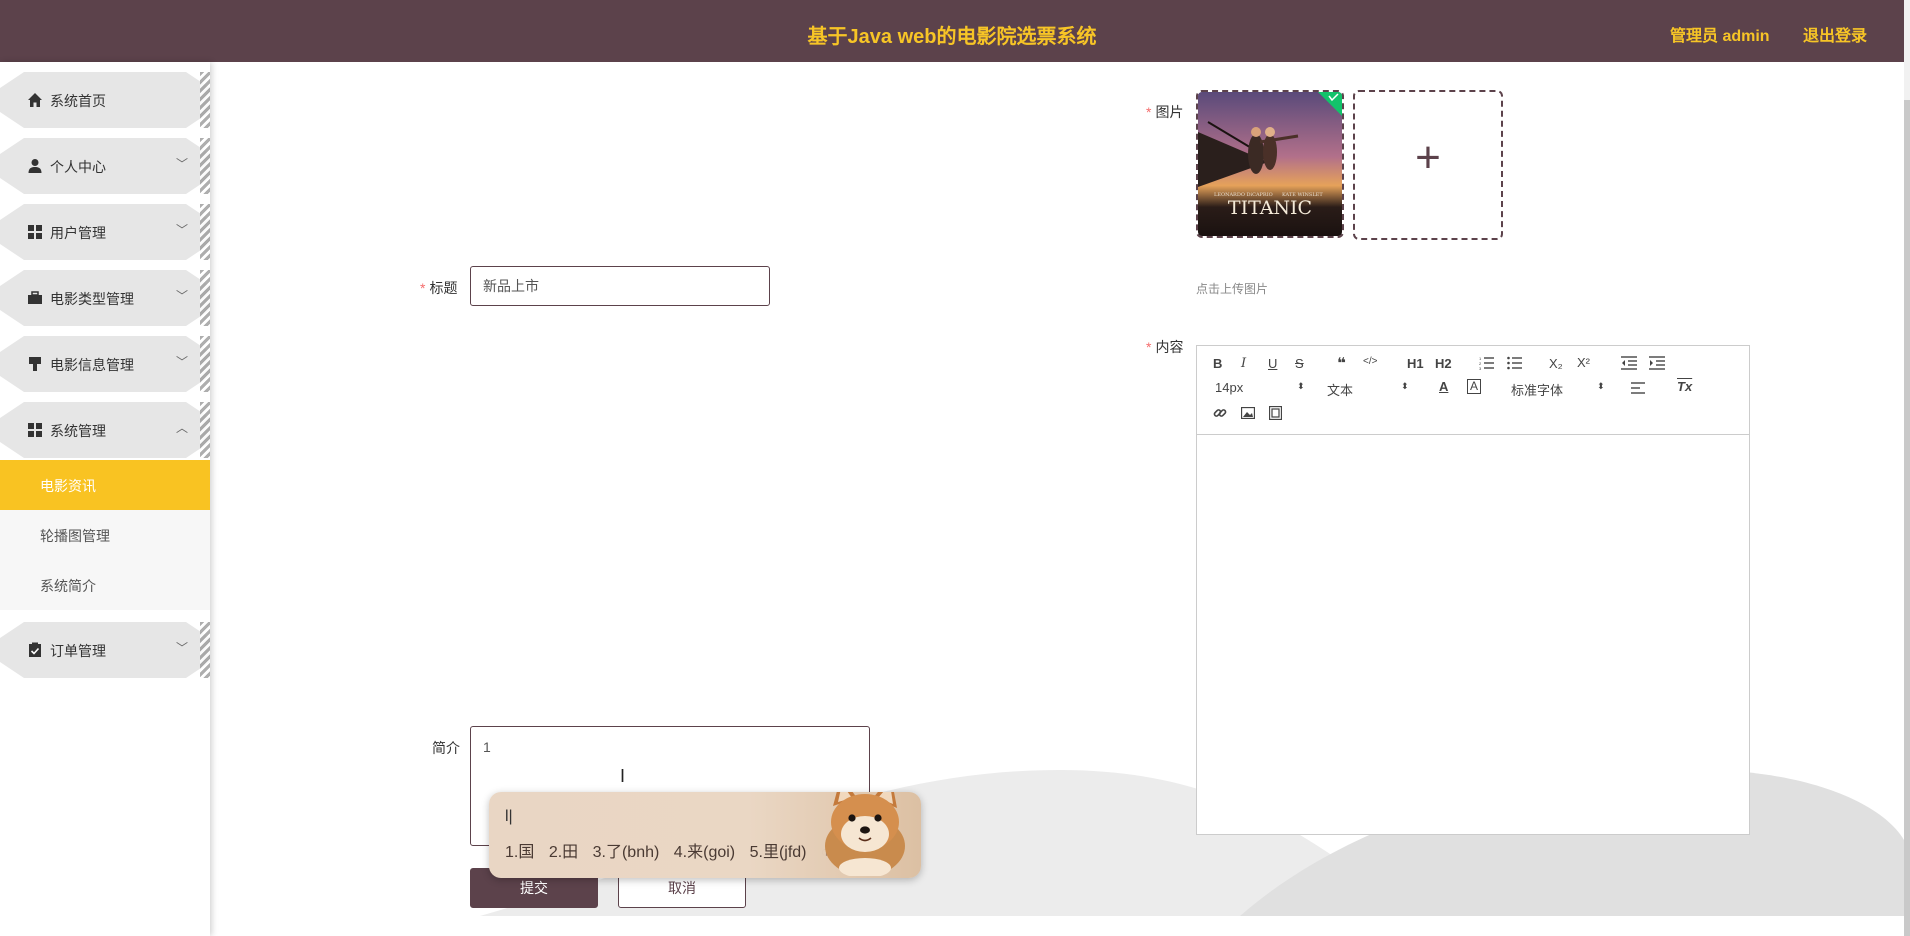 The image size is (1910, 936). I want to click on shiba-dog-skin-image, so click(865, 834).